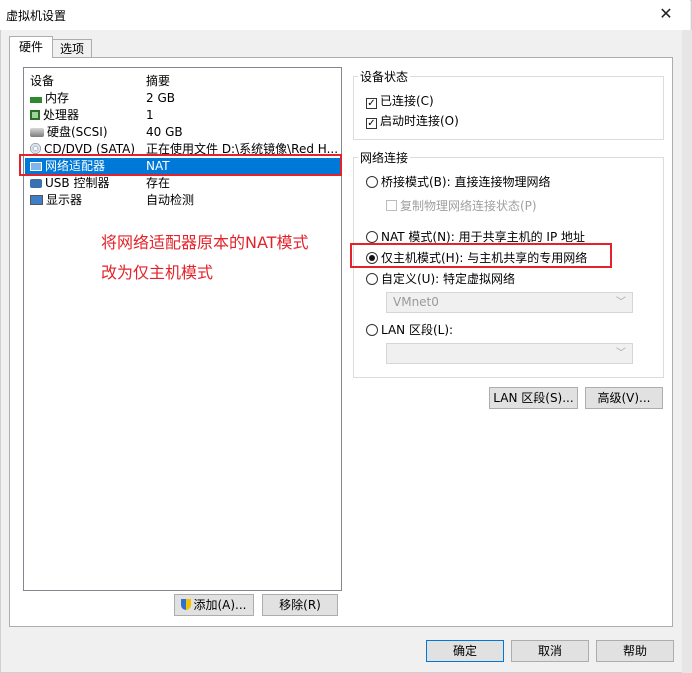 This screenshot has width=692, height=673. Describe the element at coordinates (164, 132) in the screenshot. I see `device-summary: 40 GB` at that location.